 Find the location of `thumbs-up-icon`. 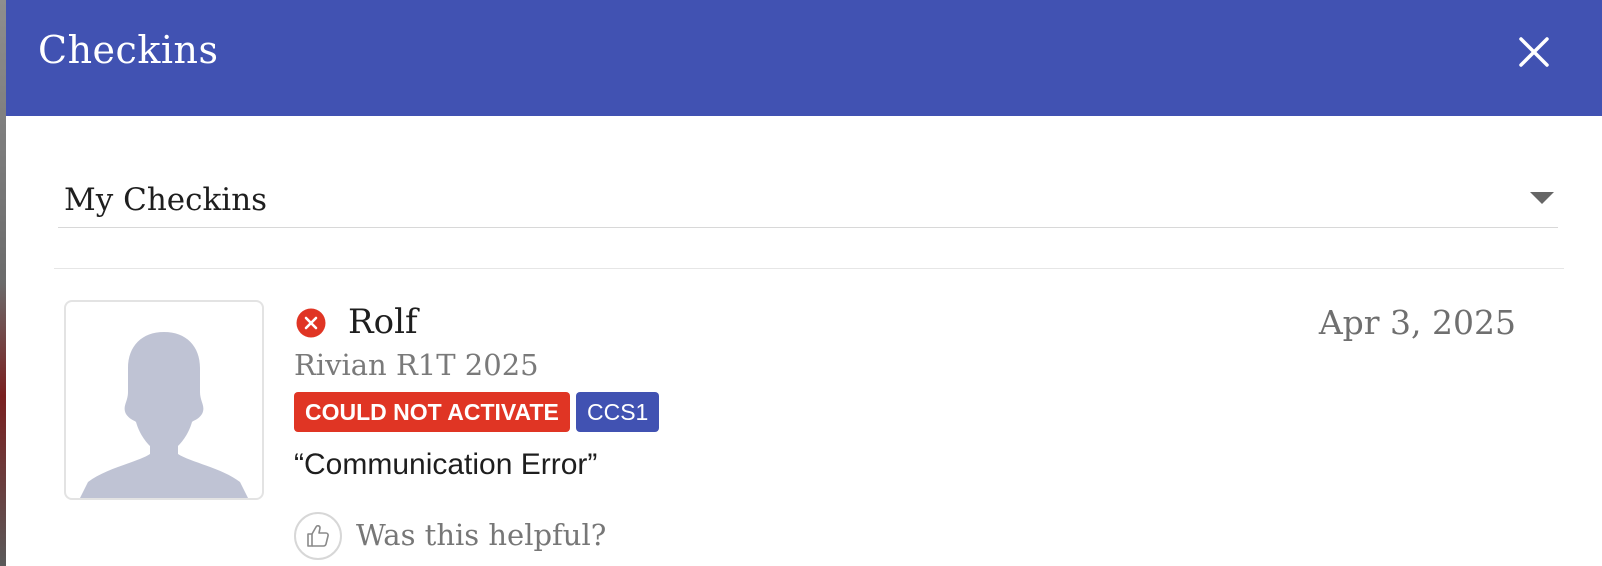

thumbs-up-icon is located at coordinates (318, 535).